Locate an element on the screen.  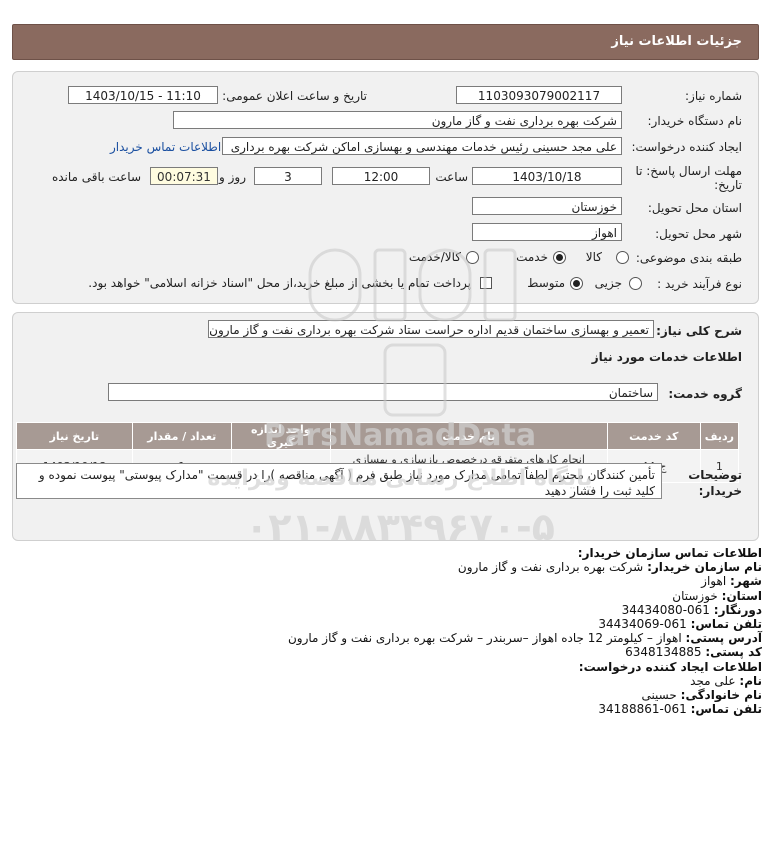
buyer-org-field: شرکت بهره برداری نفت و گاز مارون is located at coordinates (397, 120).